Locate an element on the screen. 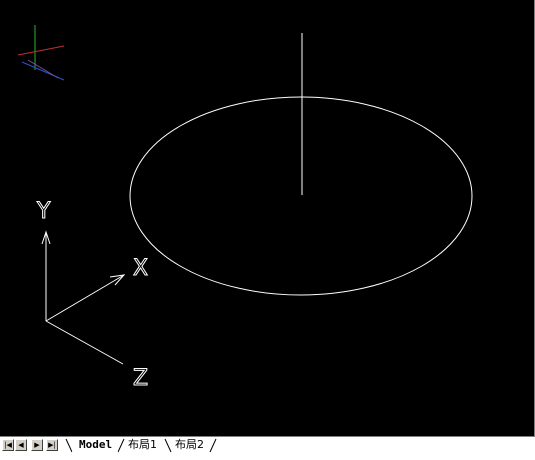 This screenshot has height=460, width=535. next-icon: ▶ is located at coordinates (37, 445).